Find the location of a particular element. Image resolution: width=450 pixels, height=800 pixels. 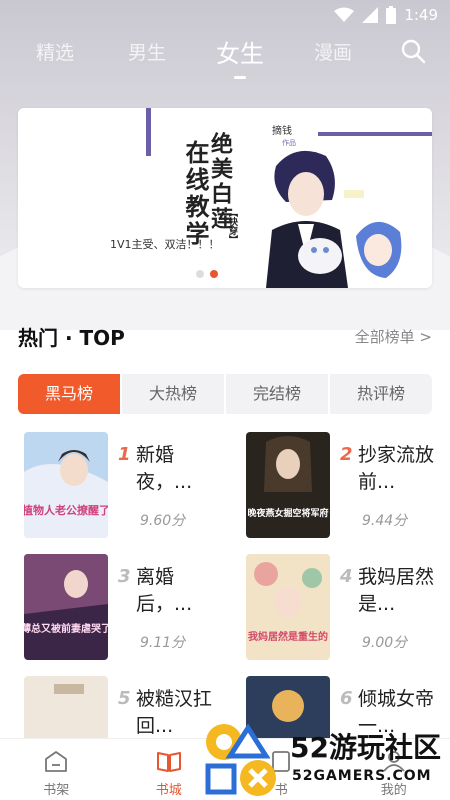

book-item: 植物人老公撩醒了 1 新婚夜，... 9.60分 is located at coordinates (124, 487).